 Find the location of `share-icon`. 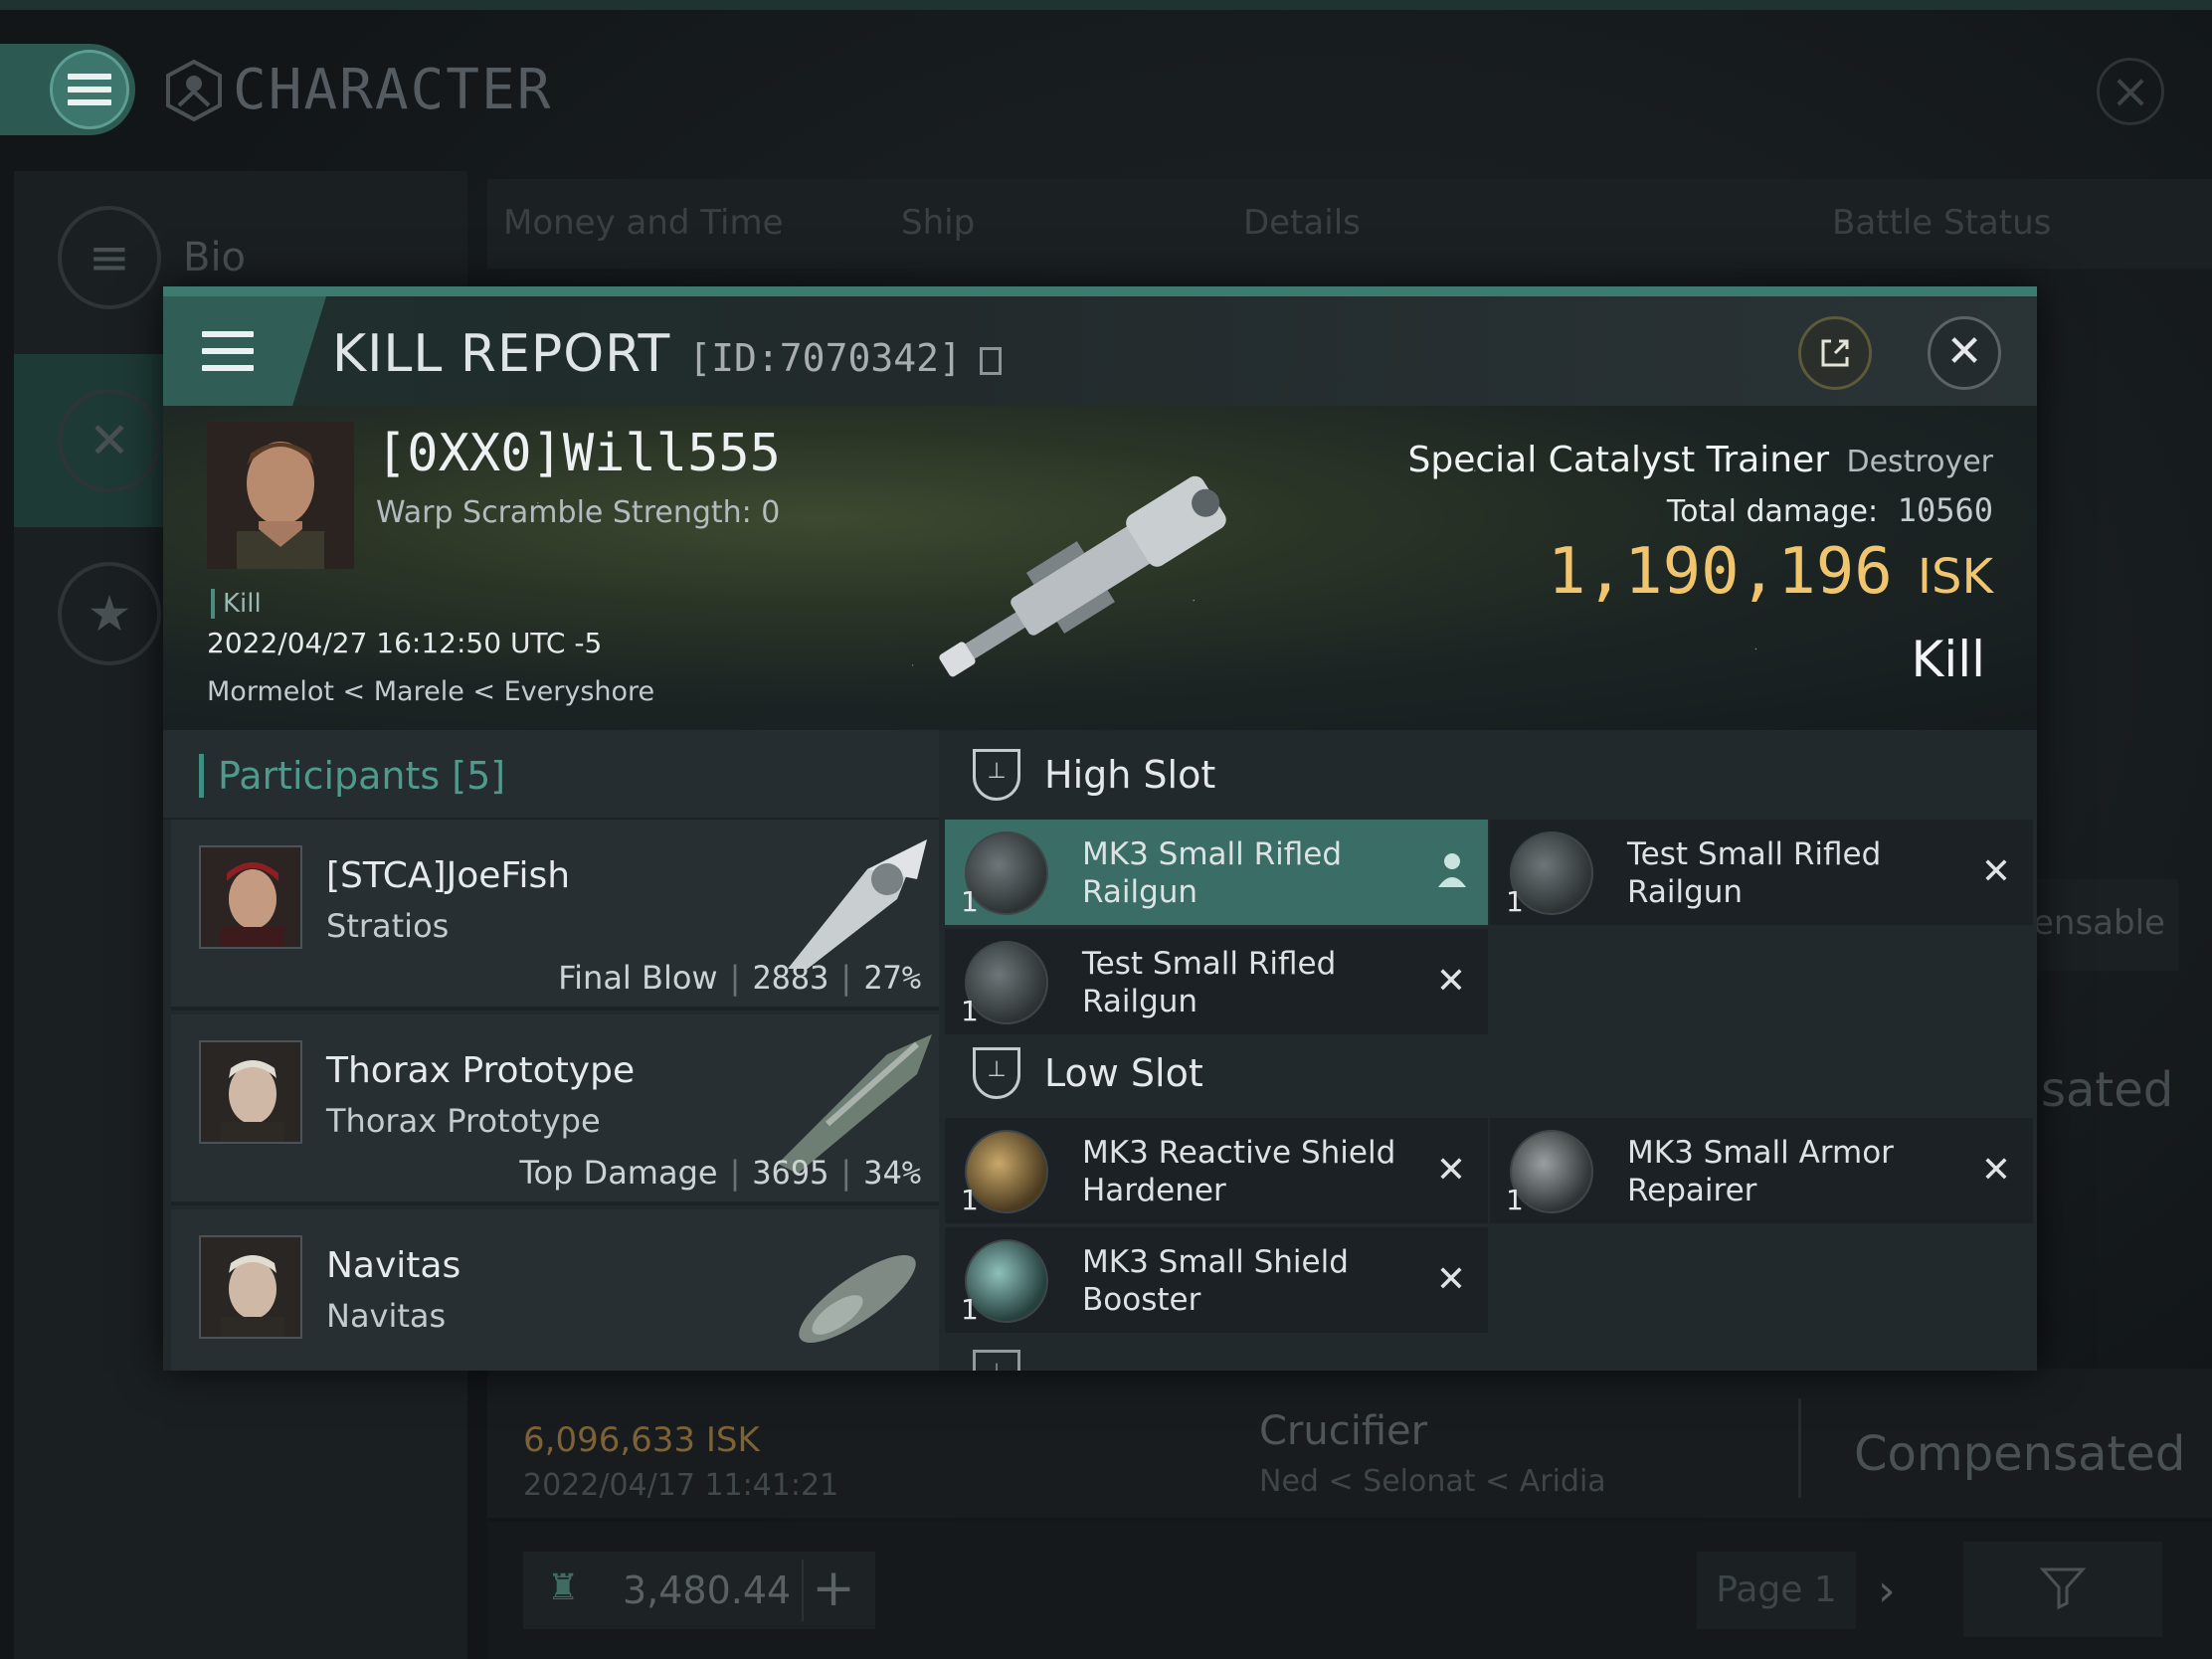

share-icon is located at coordinates (1835, 353).